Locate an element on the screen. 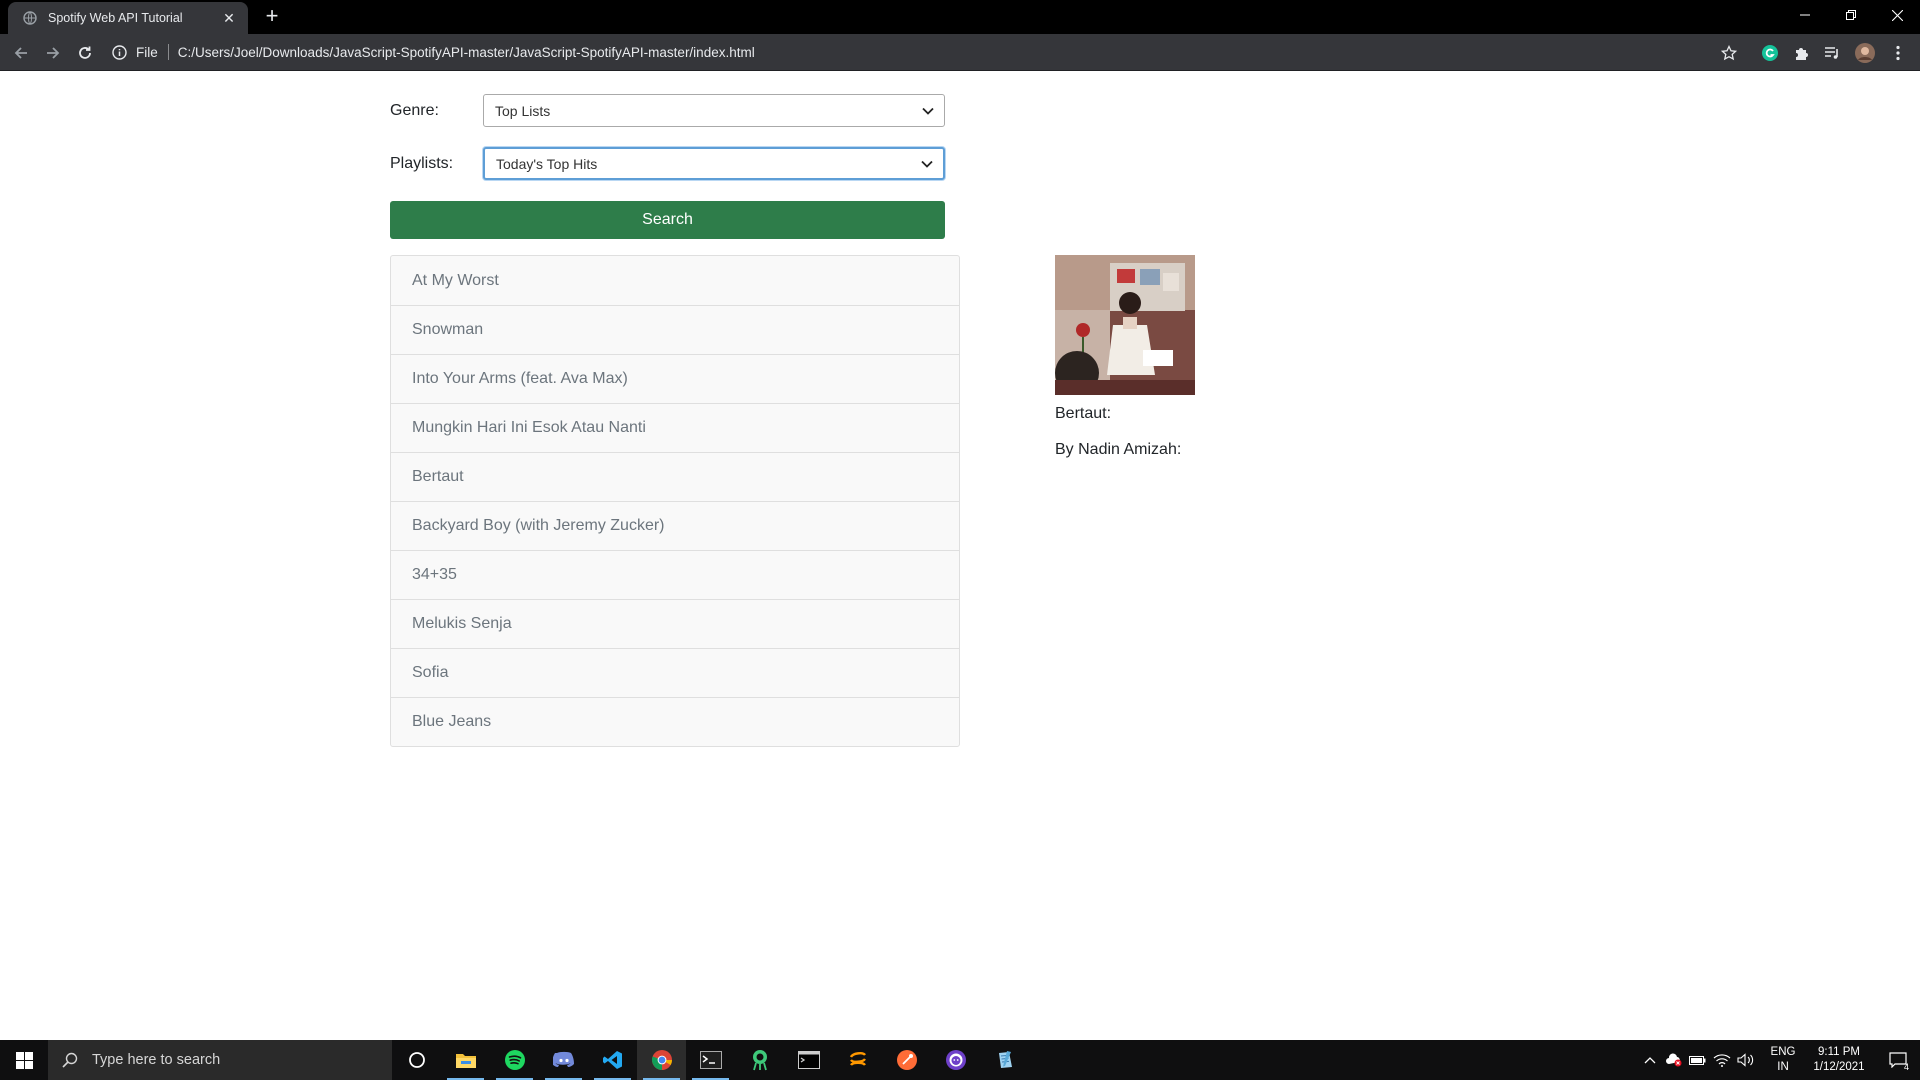 This screenshot has height=1080, width=1920. clock-time: 9:11 PM is located at coordinates (1839, 1052).